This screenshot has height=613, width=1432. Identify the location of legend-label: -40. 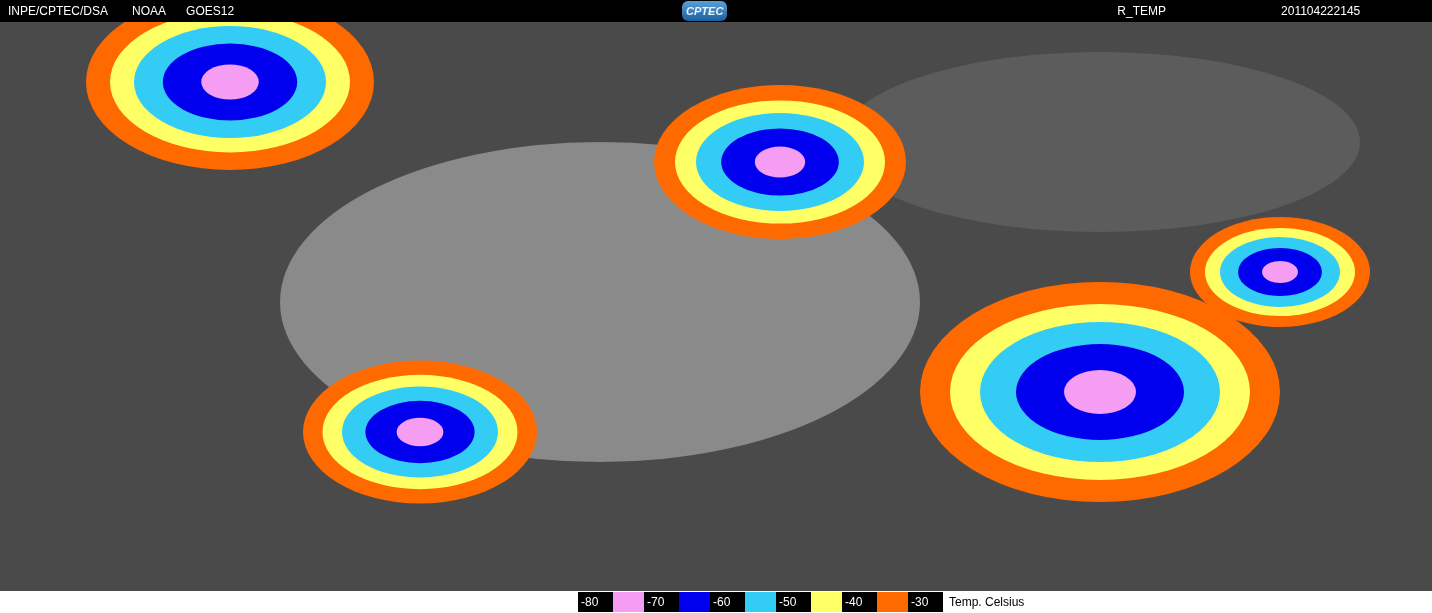
(859, 602).